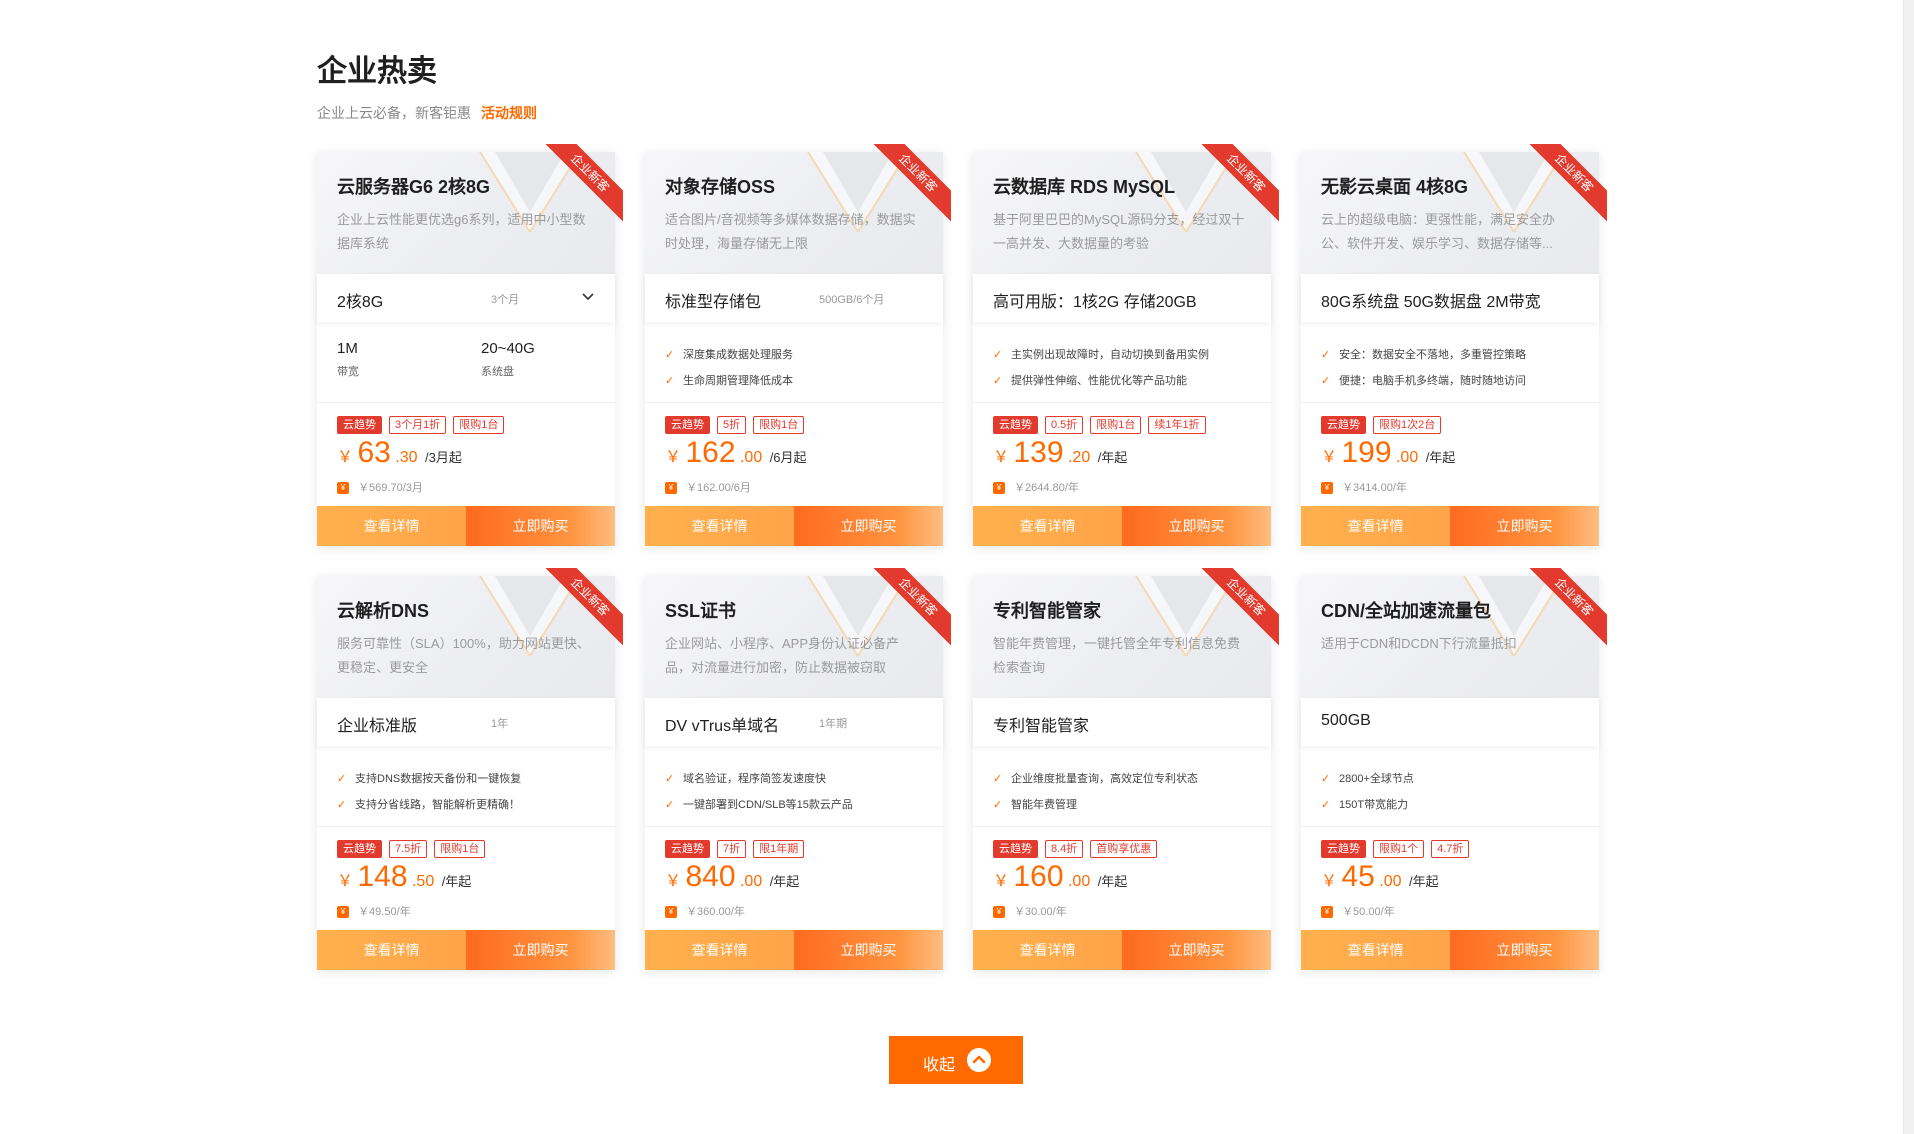 This screenshot has height=1134, width=1914. Describe the element at coordinates (1101, 368) in the screenshot. I see `feature-list: ✓ 主实例出现故障时，自动切换到备用实例 ✓ 提供弹性伸缩、性能优化等产品功能` at that location.